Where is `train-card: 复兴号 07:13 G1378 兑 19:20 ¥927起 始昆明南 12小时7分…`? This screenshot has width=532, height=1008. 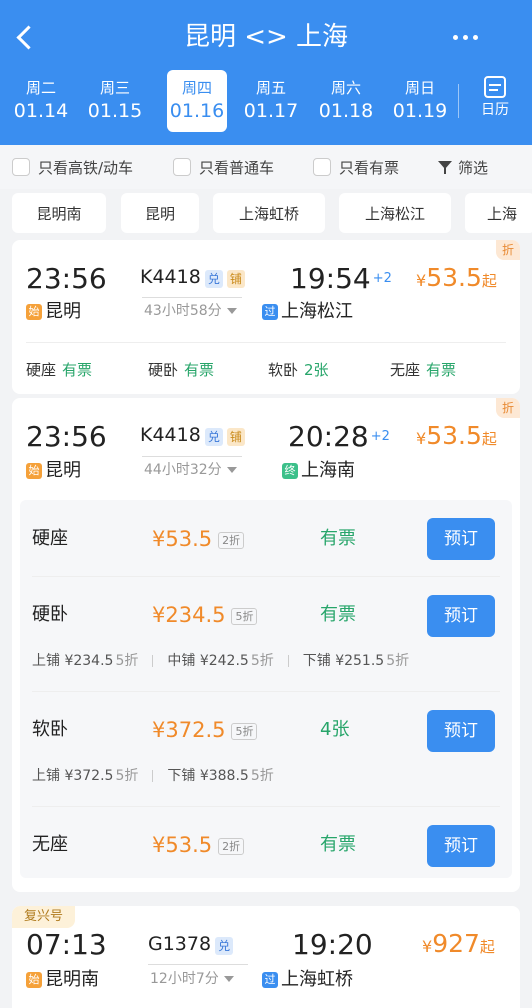 train-card: 复兴号 07:13 G1378 兑 19:20 ¥927起 始昆明南 12小时7分… is located at coordinates (266, 957).